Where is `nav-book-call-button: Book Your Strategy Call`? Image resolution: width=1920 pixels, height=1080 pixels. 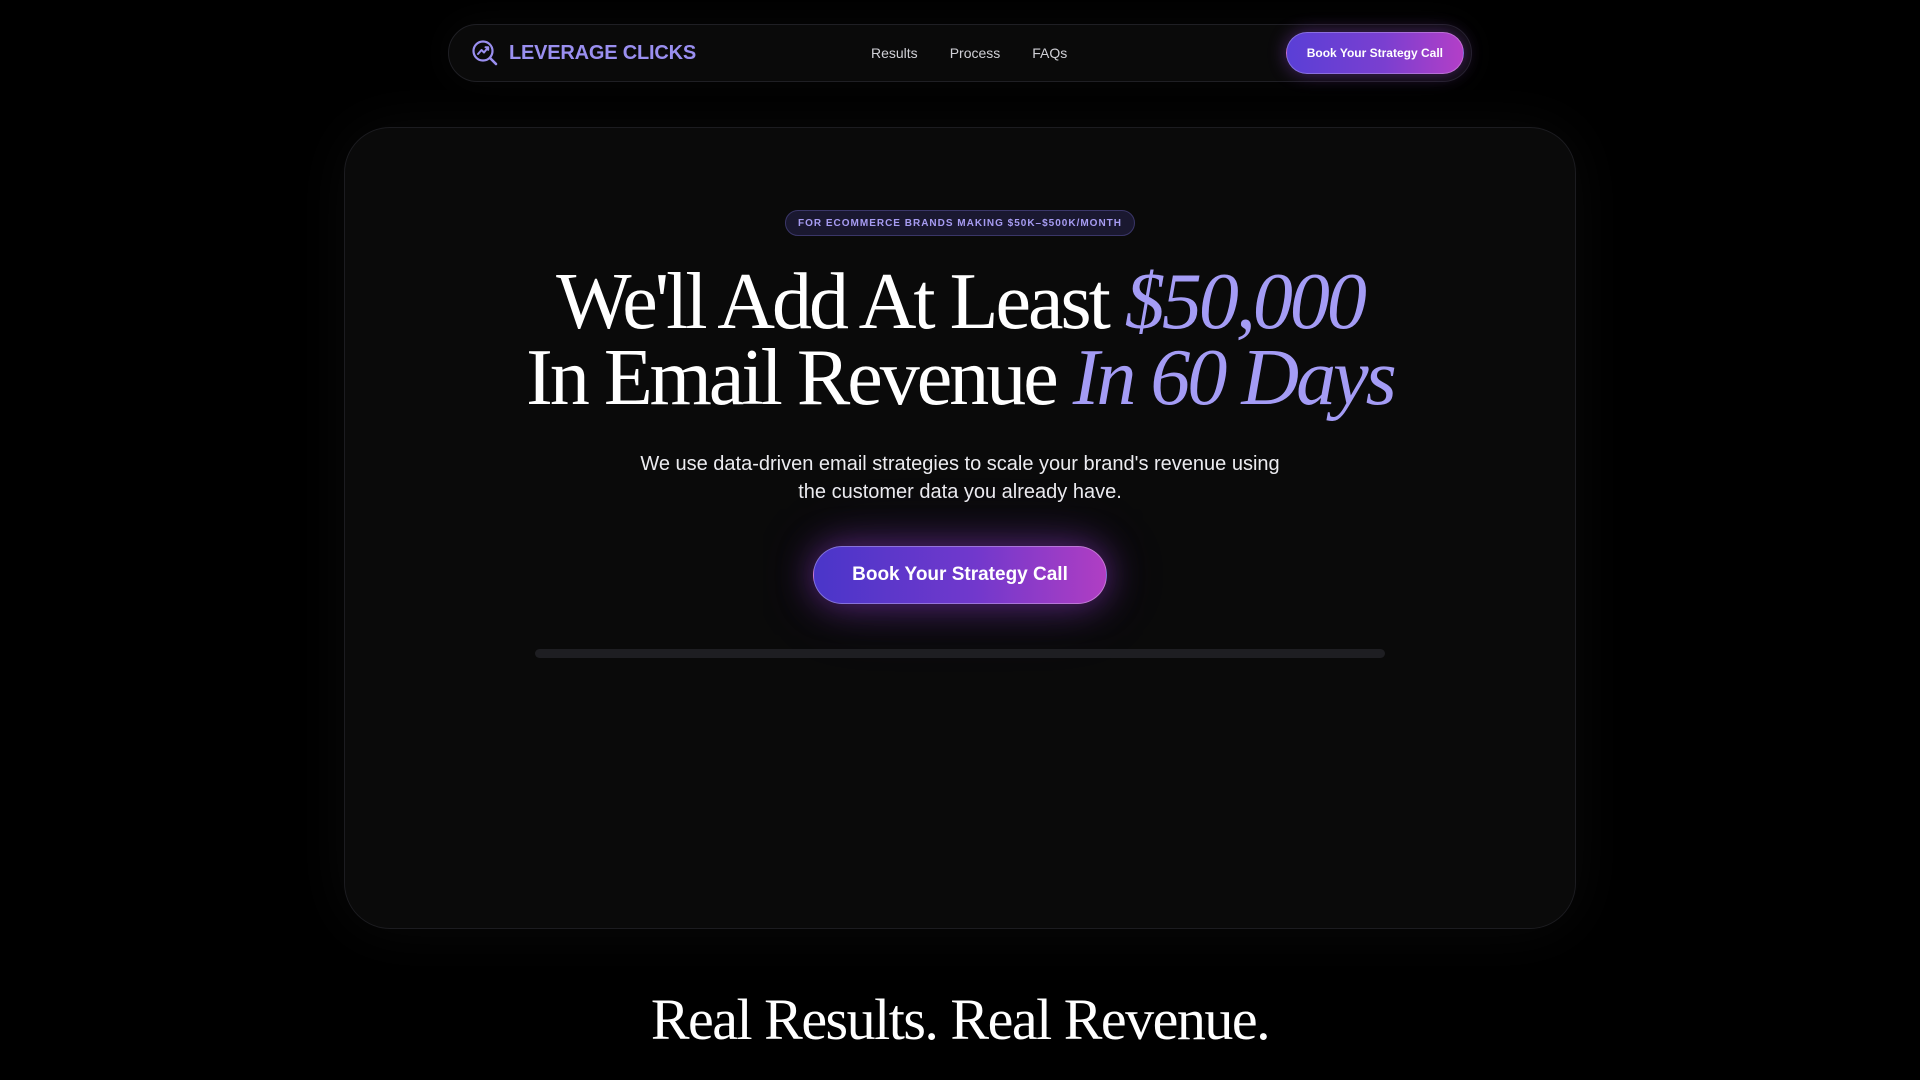
nav-book-call-button: Book Your Strategy Call is located at coordinates (1374, 53).